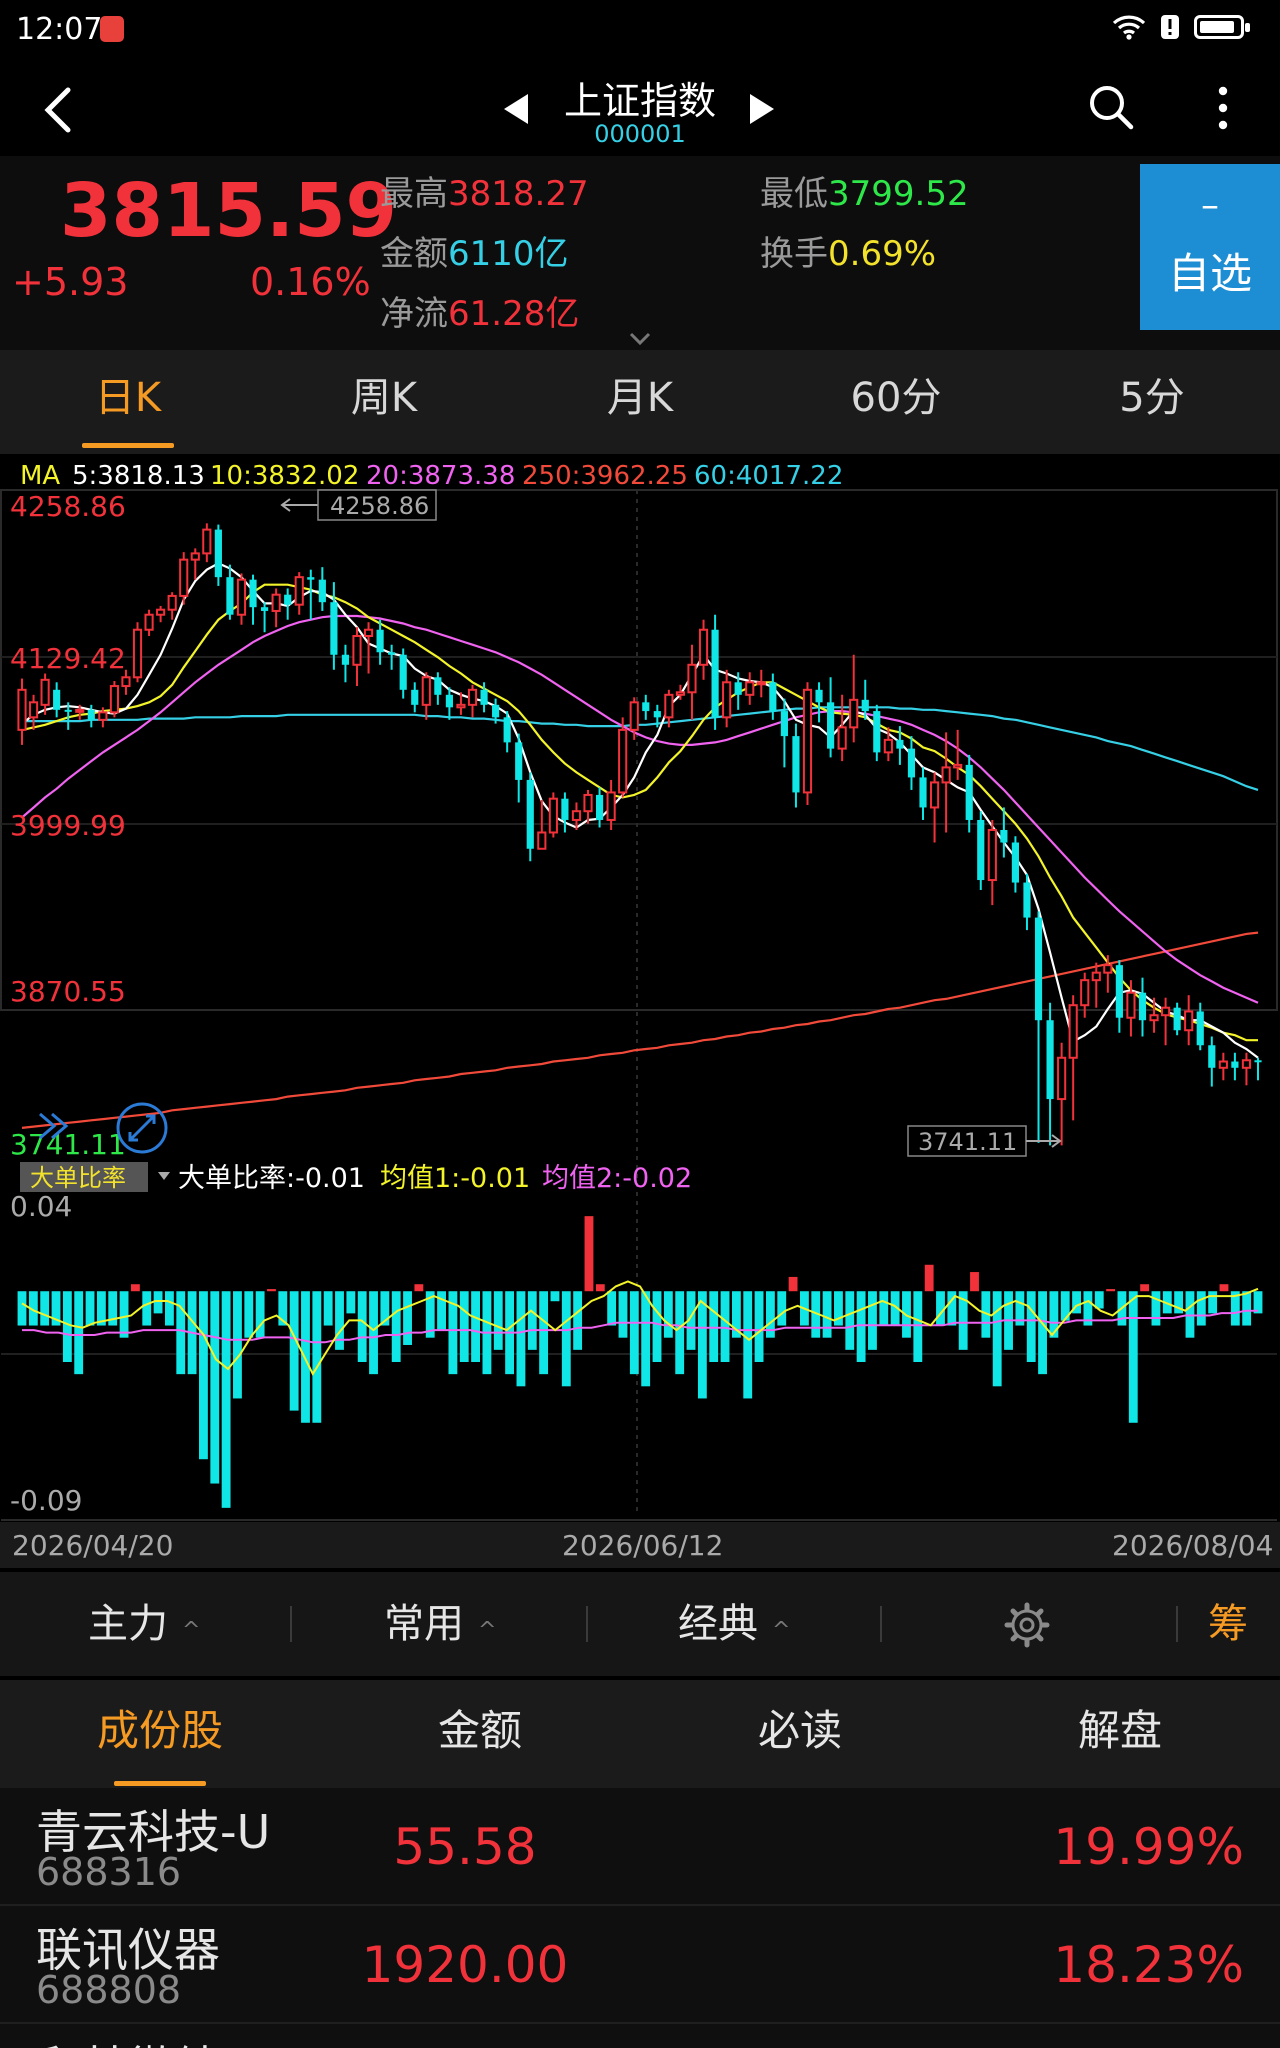 The width and height of the screenshot is (1280, 2048). What do you see at coordinates (1170, 27) in the screenshot?
I see `alert-icon` at bounding box center [1170, 27].